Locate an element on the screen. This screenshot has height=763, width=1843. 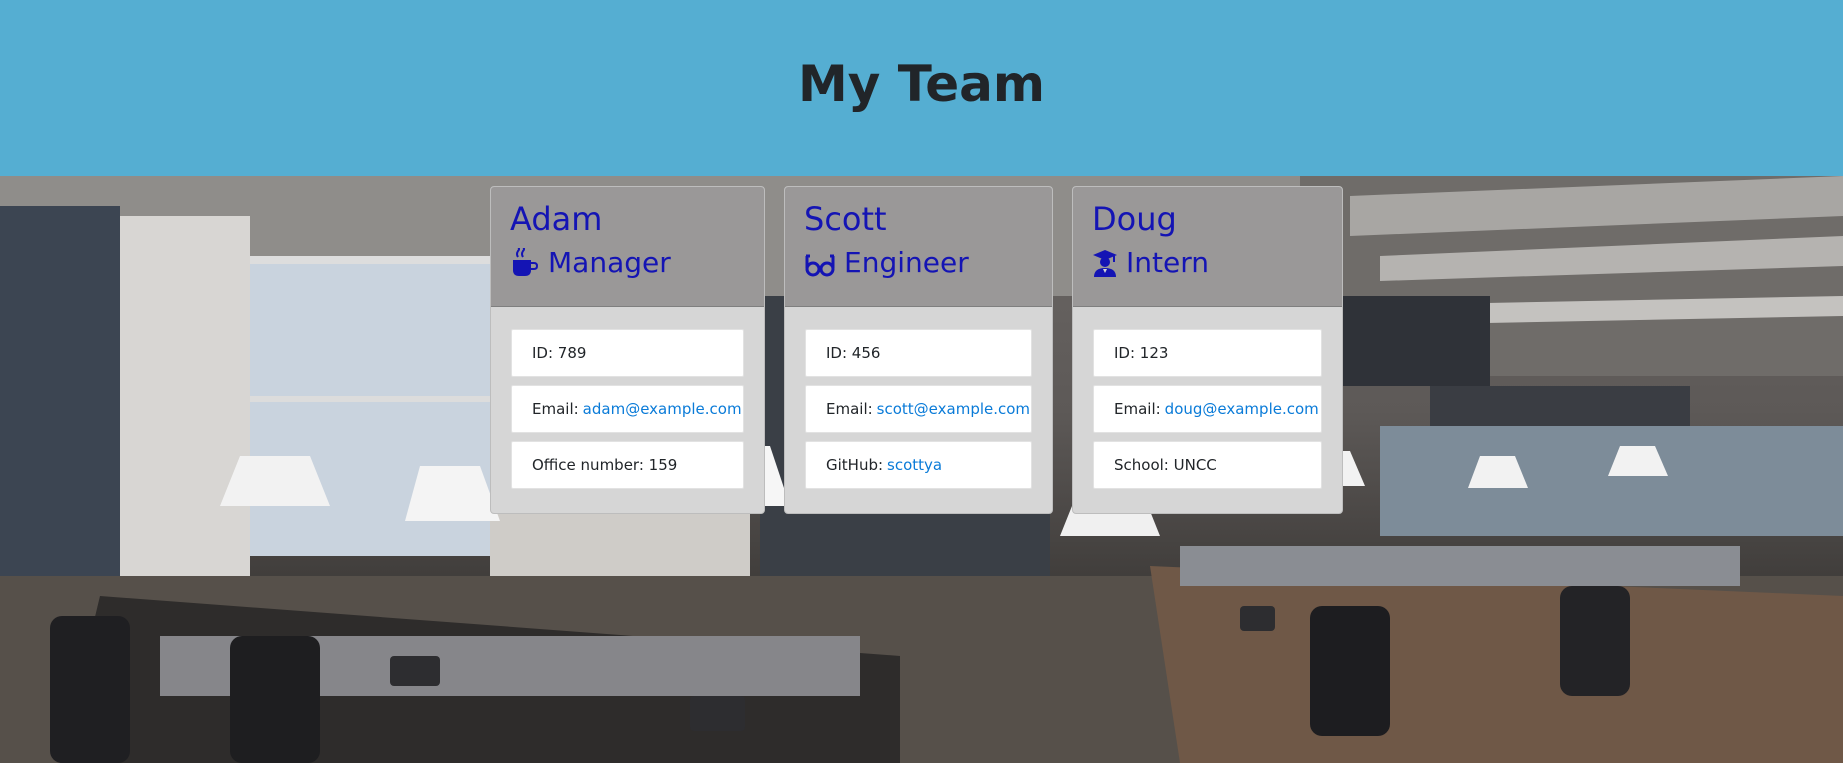
email-item: Email: scott@example.com is located at coordinates (918, 409).